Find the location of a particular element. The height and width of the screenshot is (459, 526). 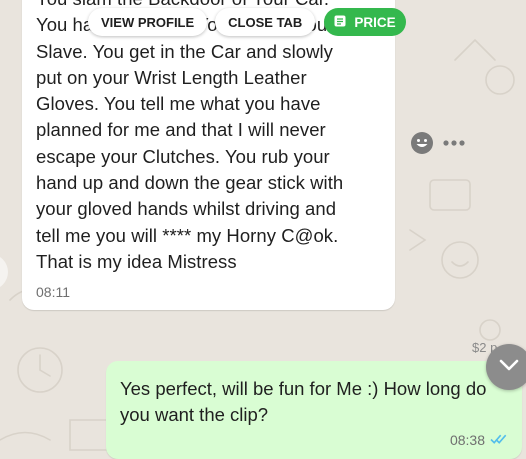

price-button: PRICE is located at coordinates (365, 22).